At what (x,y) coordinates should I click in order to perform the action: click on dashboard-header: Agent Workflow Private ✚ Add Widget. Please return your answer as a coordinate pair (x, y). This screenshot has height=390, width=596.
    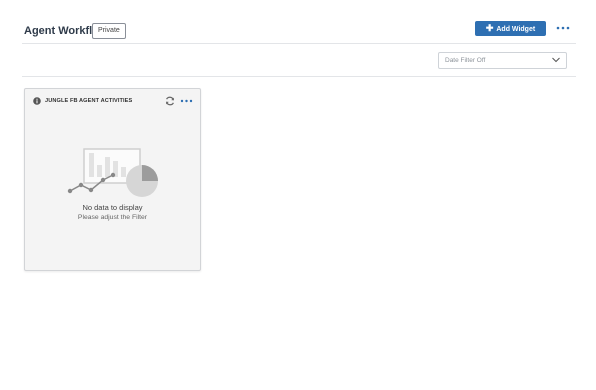
    Looking at the image, I should click on (298, 22).